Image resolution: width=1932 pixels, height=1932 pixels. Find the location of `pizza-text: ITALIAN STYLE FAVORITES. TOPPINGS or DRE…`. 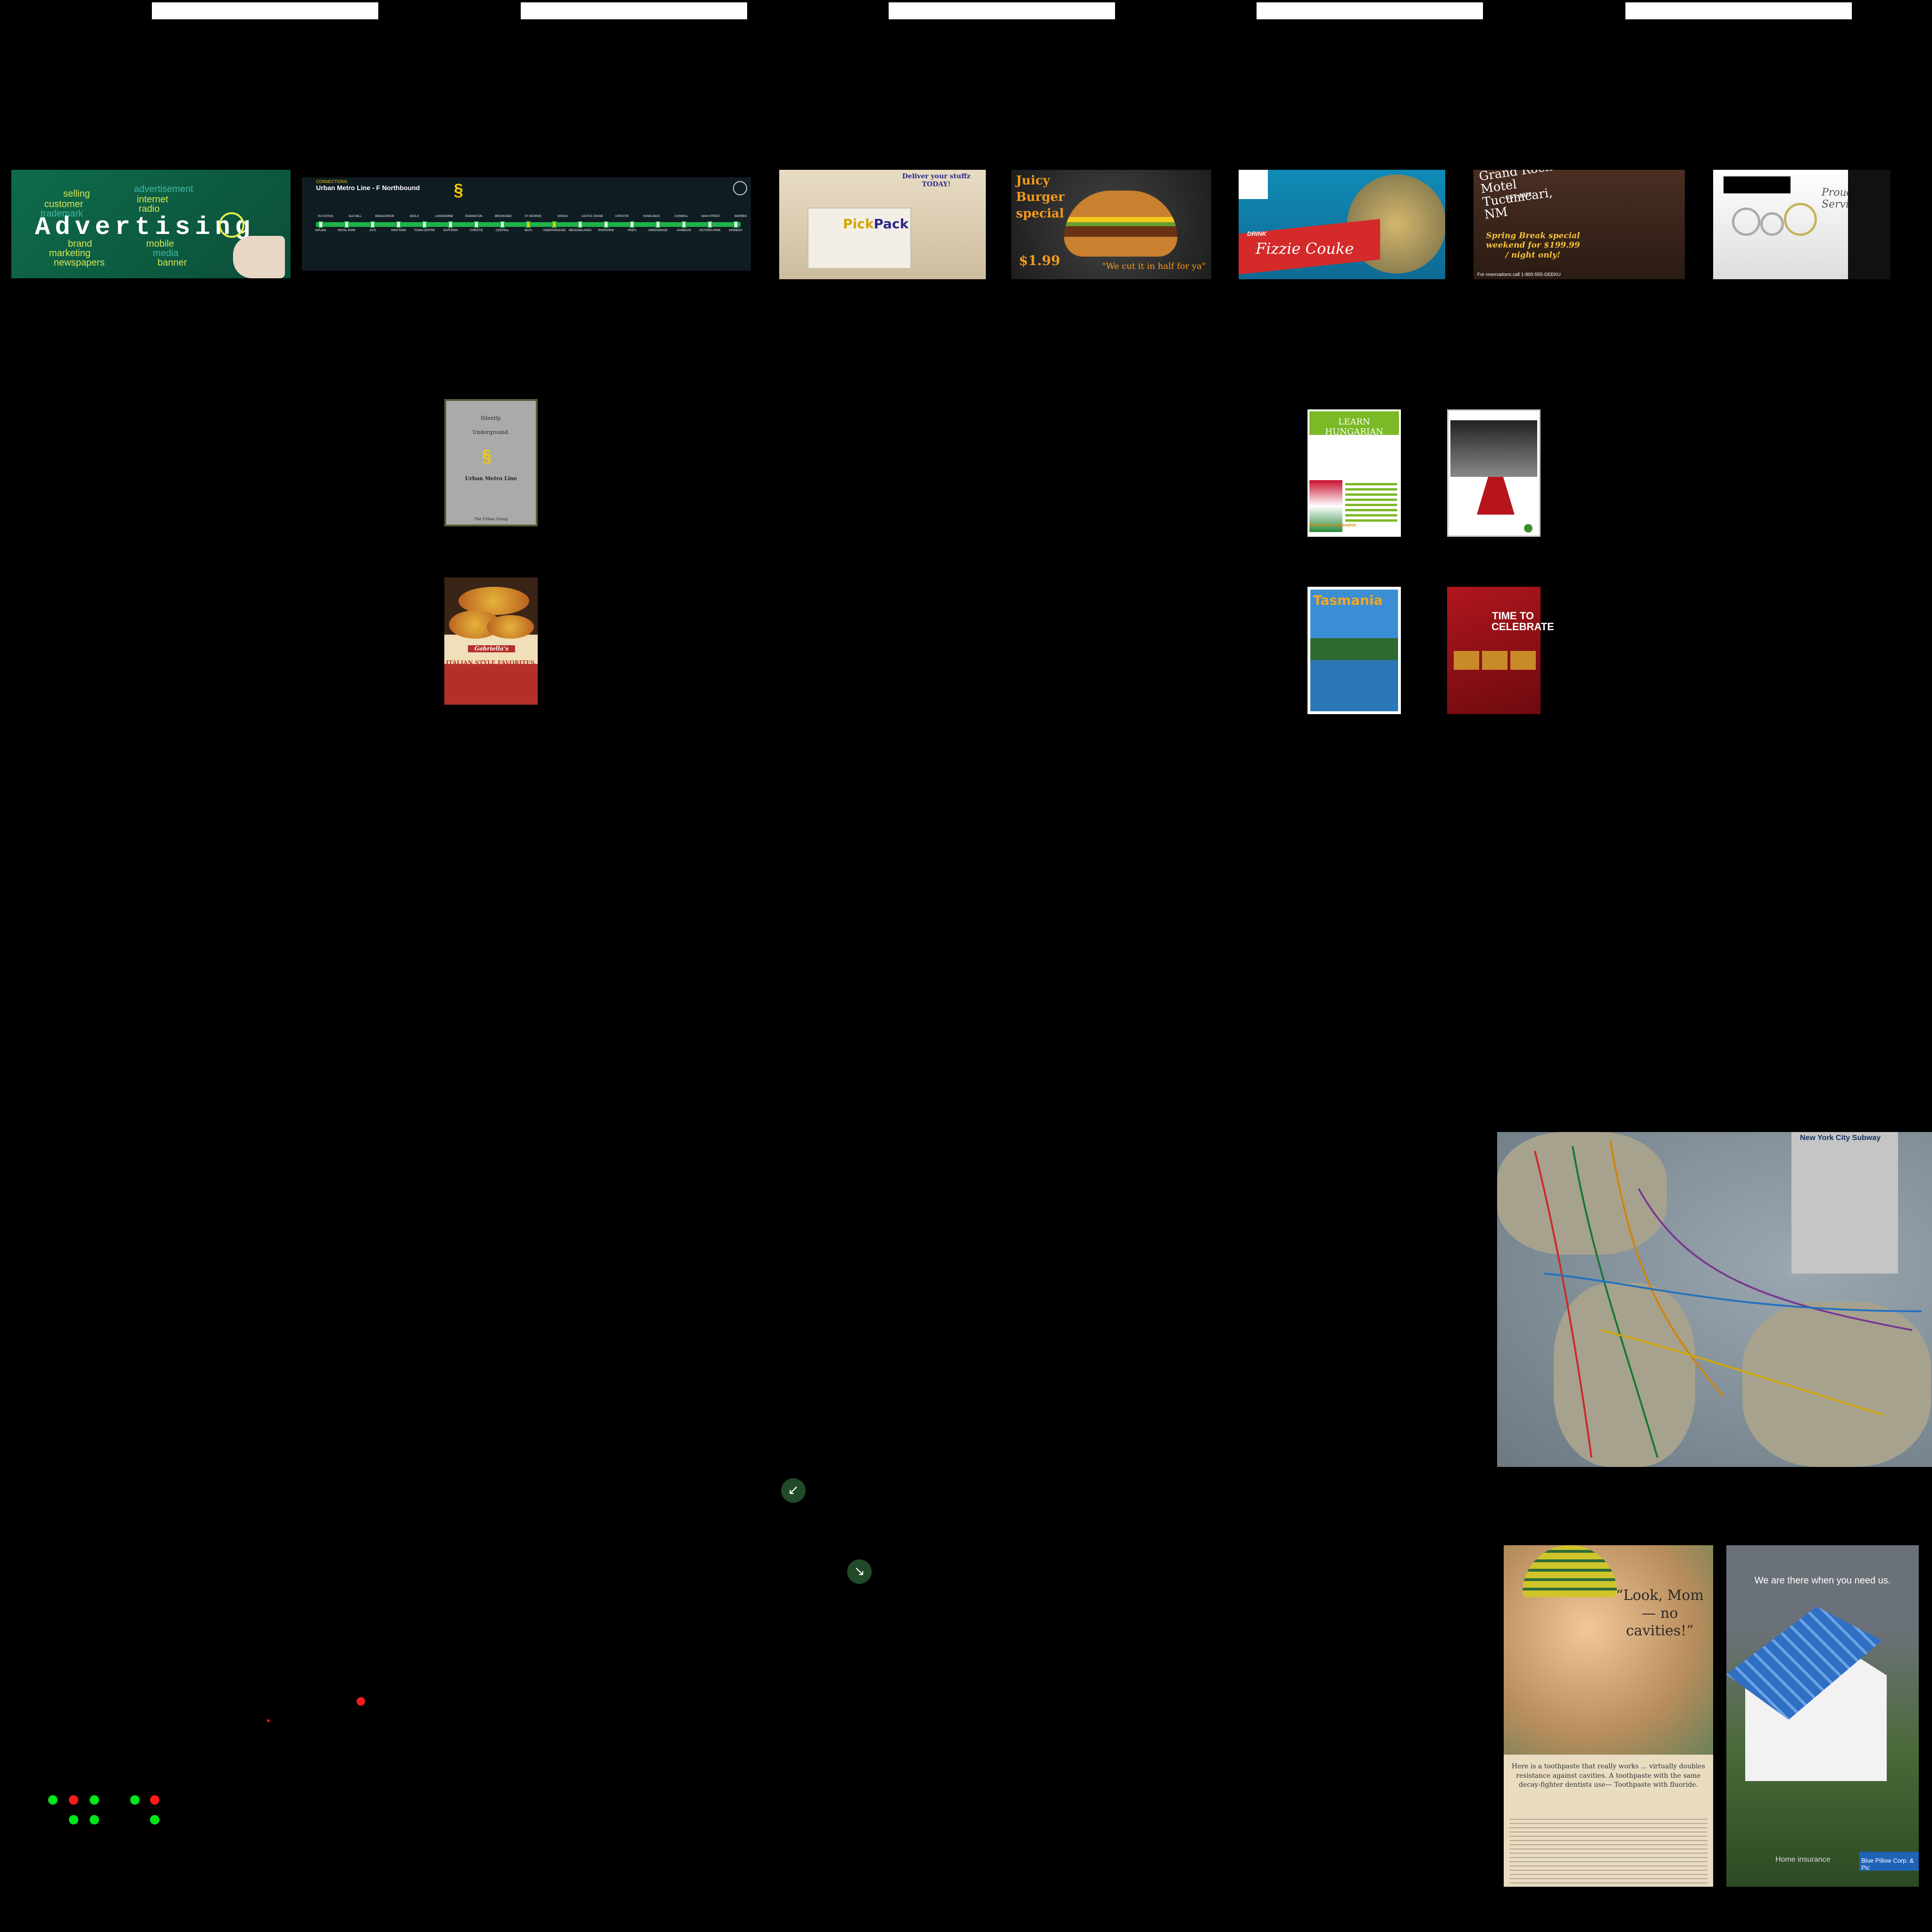

pizza-text: ITALIAN STYLE FAVORITES. TOPPINGS or DRE… is located at coordinates (491, 670).